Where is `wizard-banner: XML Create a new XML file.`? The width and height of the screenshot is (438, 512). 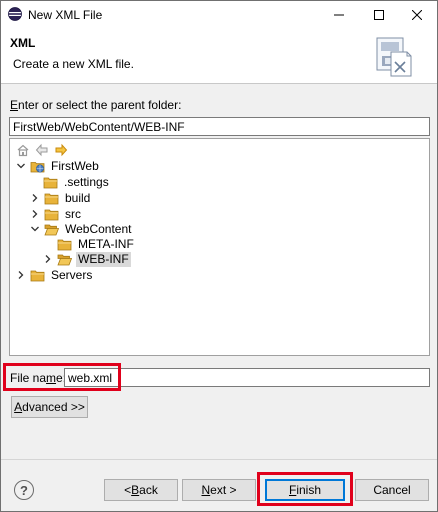 wizard-banner: XML Create a new XML file. is located at coordinates (219, 56).